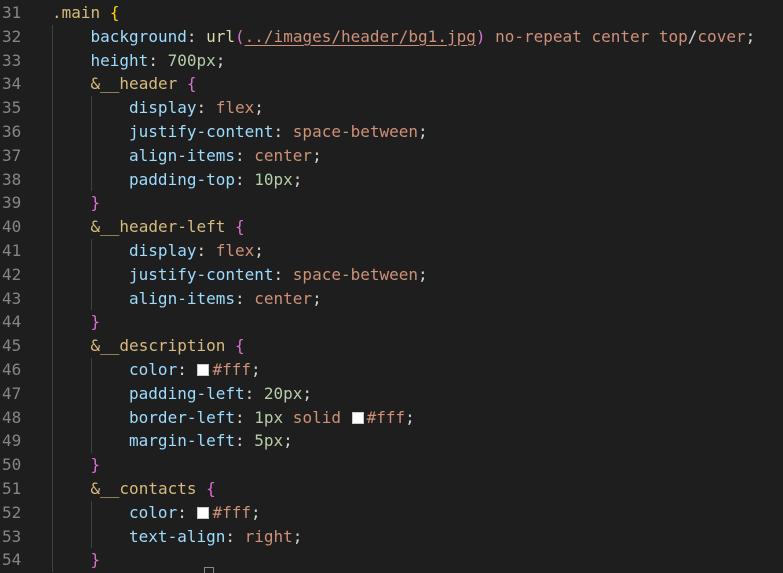 Image resolution: width=783 pixels, height=573 pixels. Describe the element at coordinates (391, 203) in the screenshot. I see `code-line: 39}` at that location.